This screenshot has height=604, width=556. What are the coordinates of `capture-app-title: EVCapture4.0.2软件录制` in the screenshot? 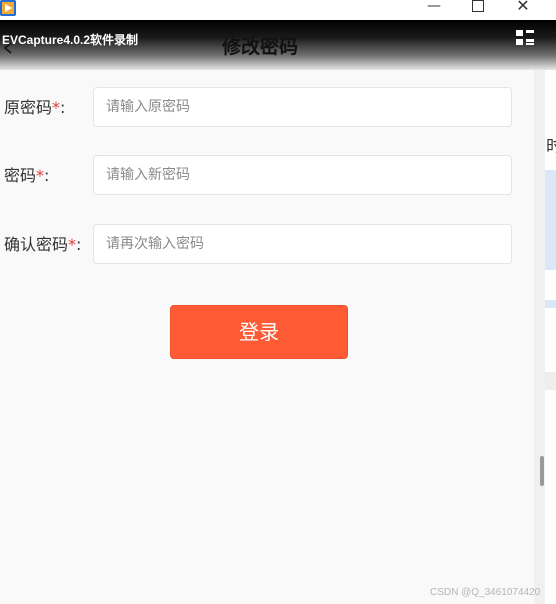 It's located at (70, 40).